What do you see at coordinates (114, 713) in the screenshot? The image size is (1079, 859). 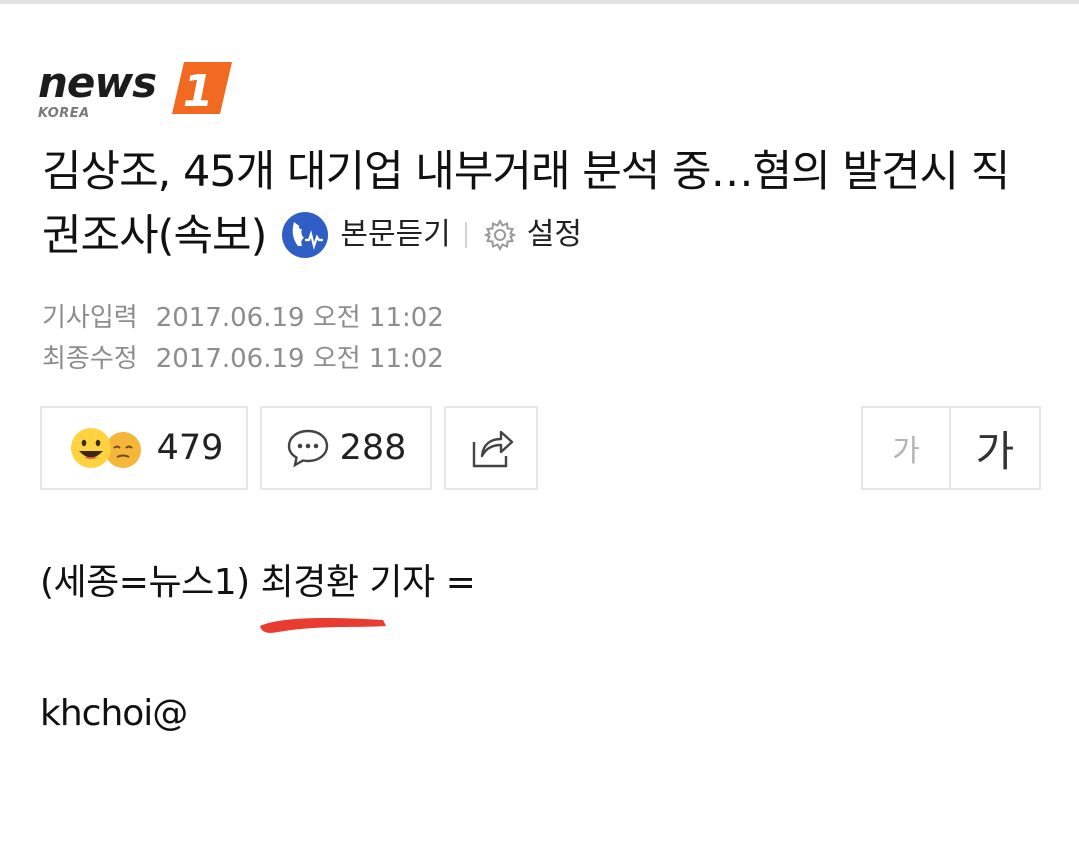 I see `reporter-email: khchoi@` at bounding box center [114, 713].